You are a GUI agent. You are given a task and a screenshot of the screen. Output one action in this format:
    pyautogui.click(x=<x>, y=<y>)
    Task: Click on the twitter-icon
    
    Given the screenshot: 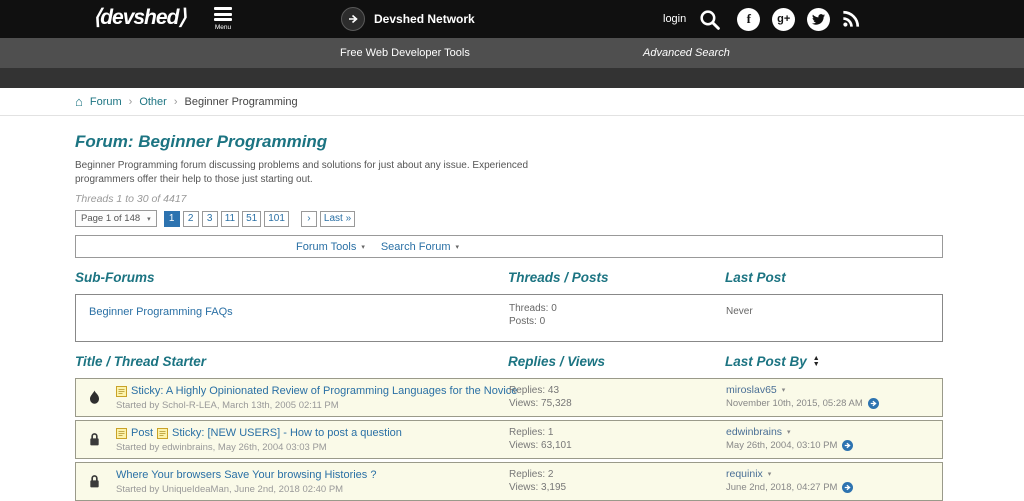 What is the action you would take?
    pyautogui.click(x=819, y=19)
    